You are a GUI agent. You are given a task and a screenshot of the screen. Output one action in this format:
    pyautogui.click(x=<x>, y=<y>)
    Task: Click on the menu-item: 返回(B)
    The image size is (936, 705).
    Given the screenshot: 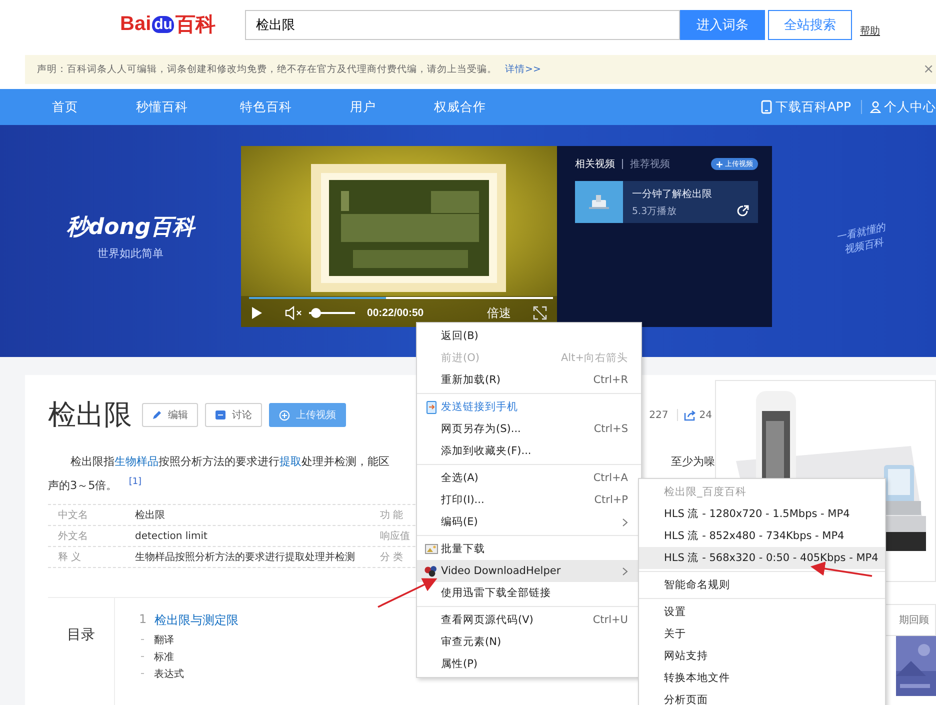 What is the action you would take?
    pyautogui.click(x=529, y=336)
    